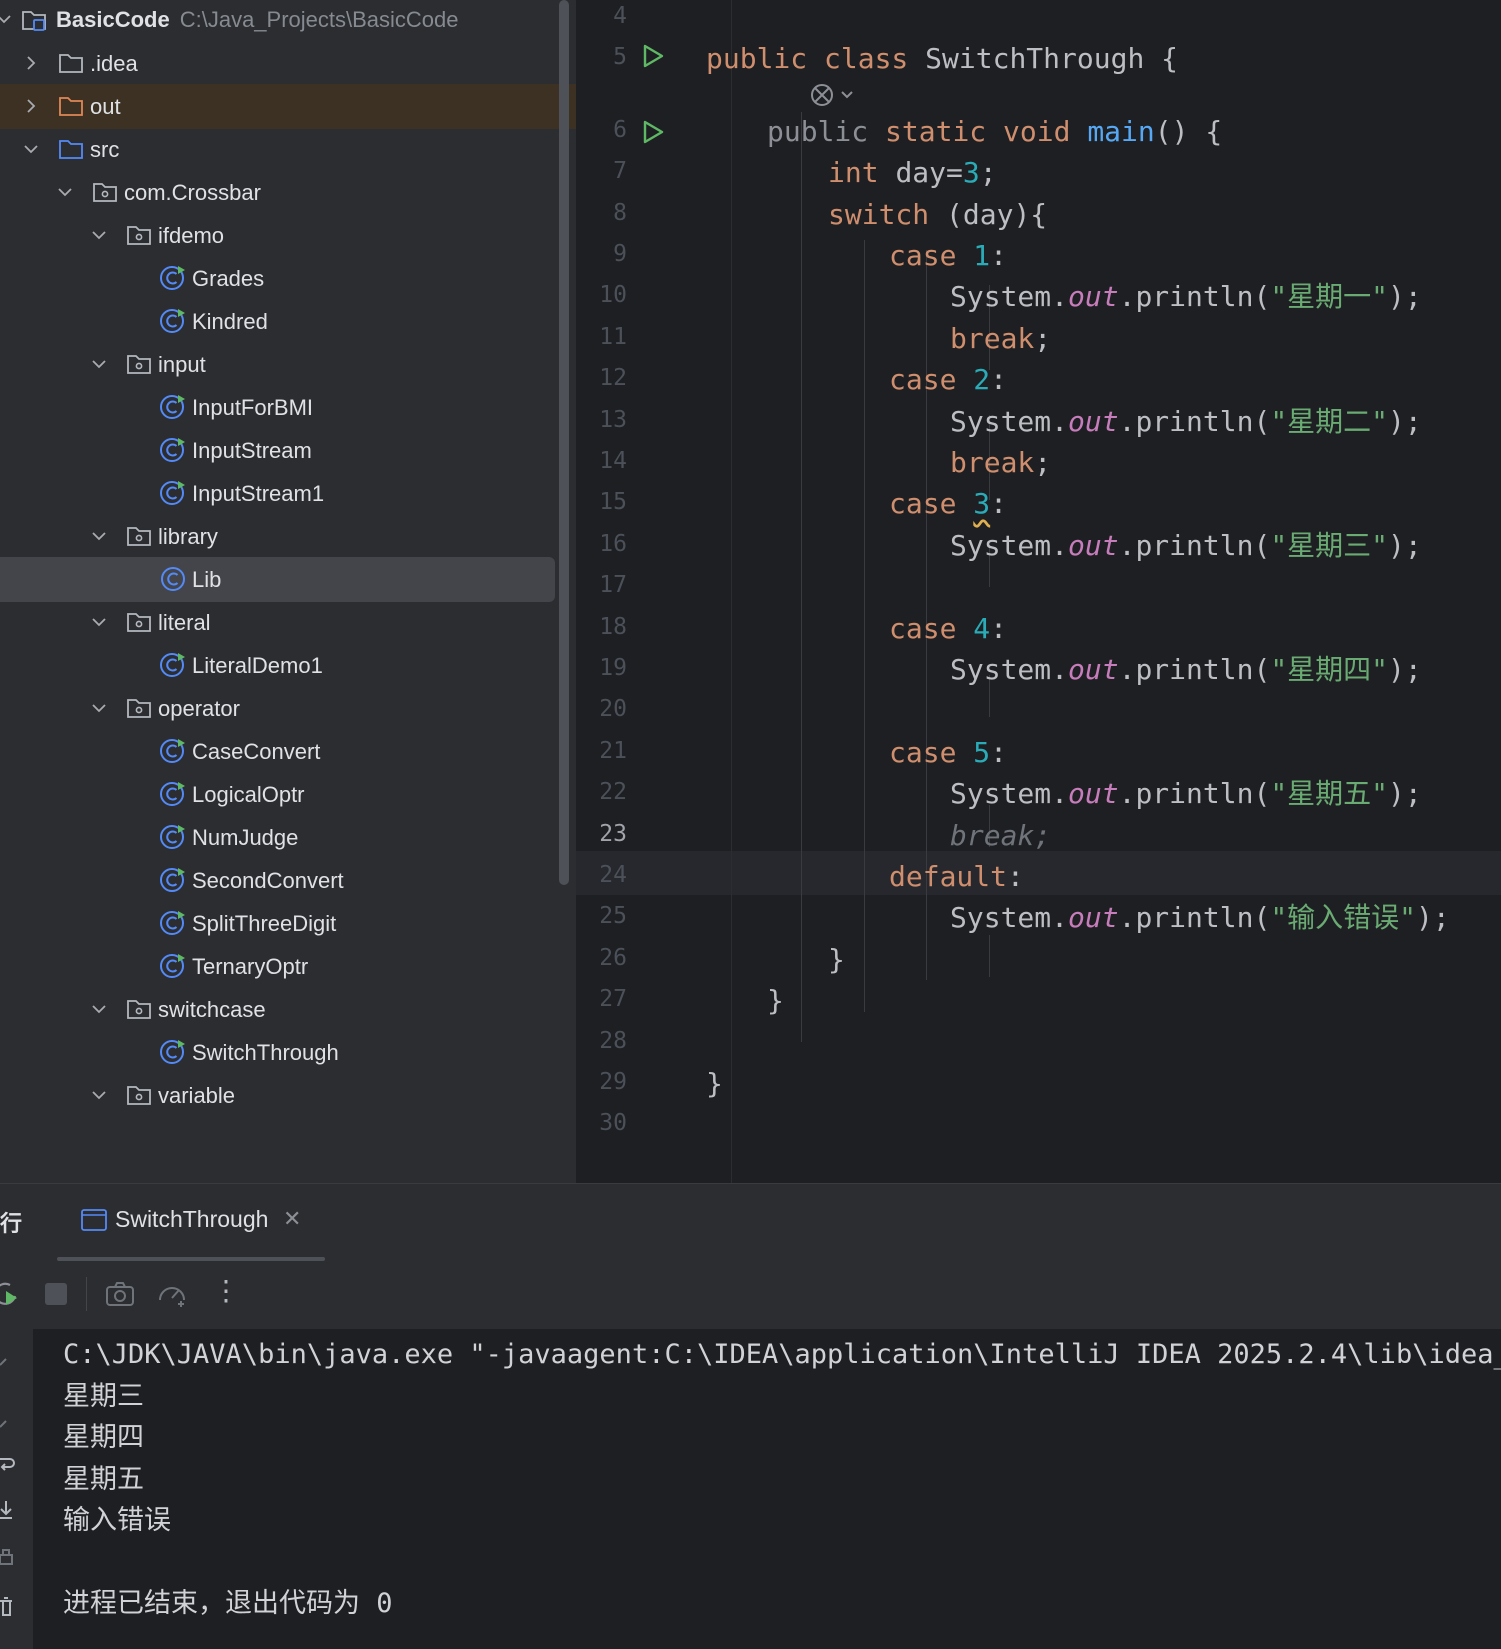 Image resolution: width=1501 pixels, height=1649 pixels. Describe the element at coordinates (1186, 422) in the screenshot. I see `code-line: System.out.println("星期二");` at that location.